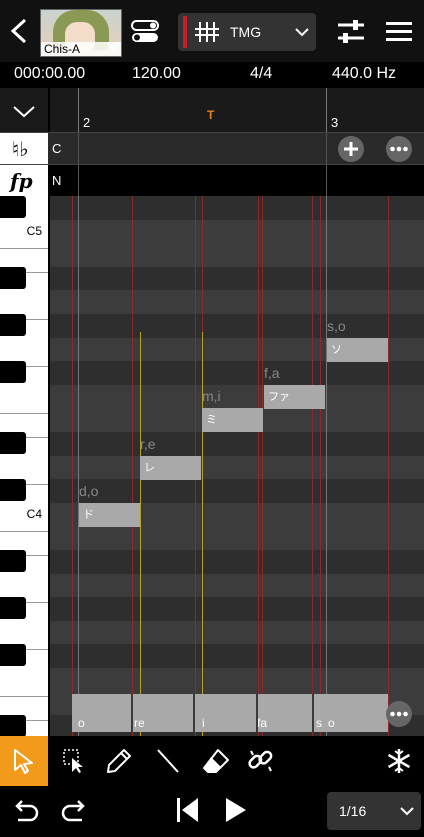 This screenshot has width=424, height=837. What do you see at coordinates (212, 180) in the screenshot?
I see `dynamics-row: fp N` at bounding box center [212, 180].